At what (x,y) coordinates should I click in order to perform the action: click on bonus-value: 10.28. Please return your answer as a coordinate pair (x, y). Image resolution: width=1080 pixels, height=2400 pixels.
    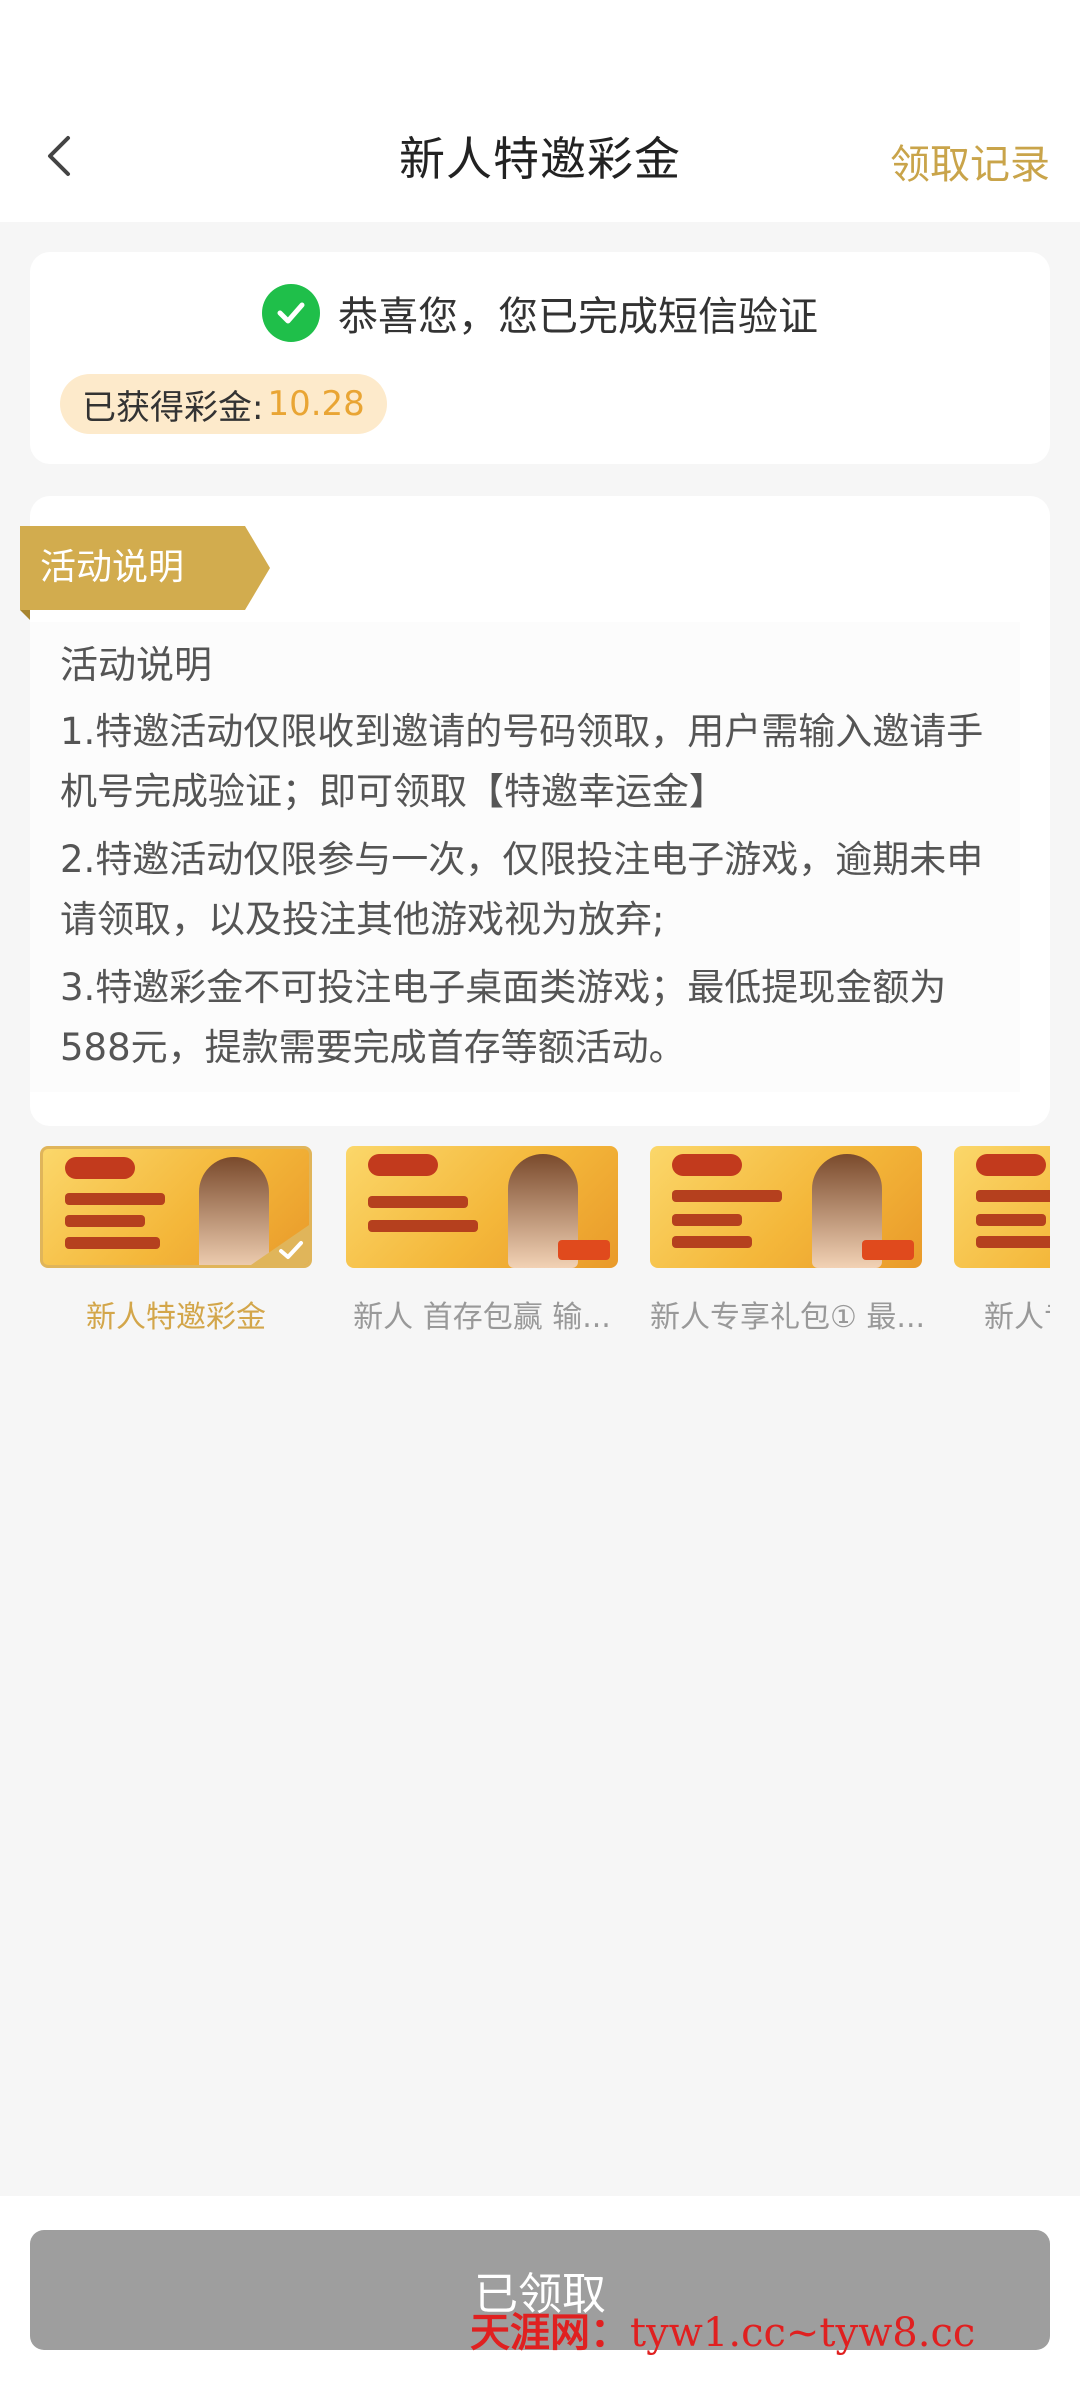
    Looking at the image, I should click on (316, 404).